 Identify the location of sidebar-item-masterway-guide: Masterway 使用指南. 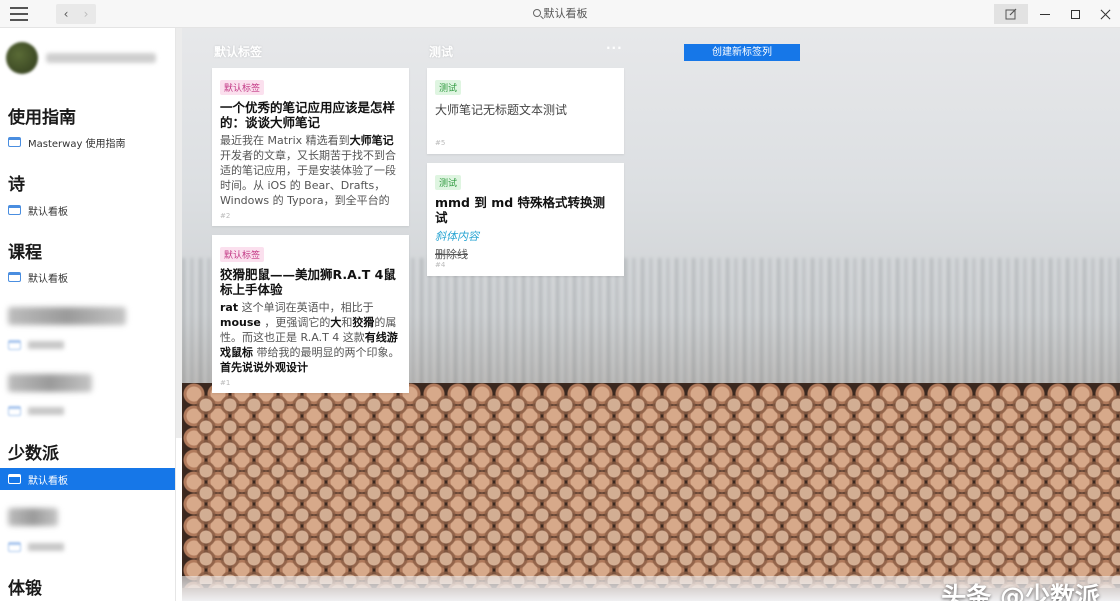
(87, 142).